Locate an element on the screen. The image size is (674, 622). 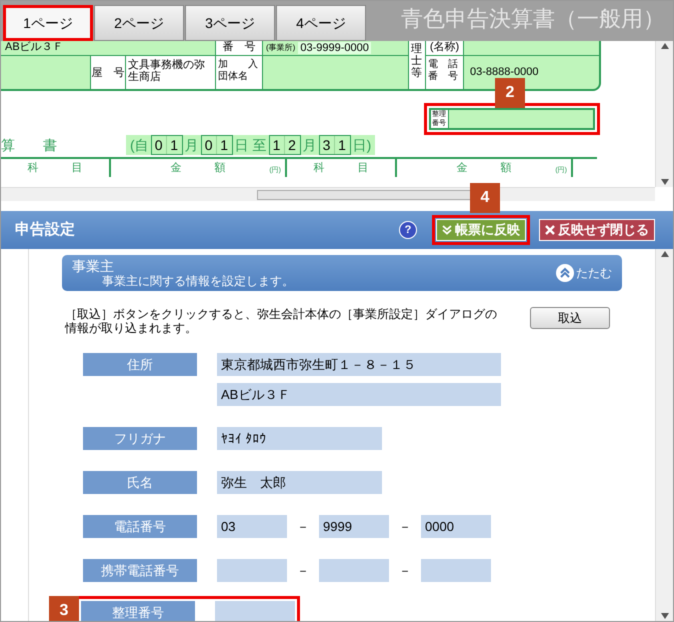
input-field: ABビル３Ｆ is located at coordinates (359, 394).